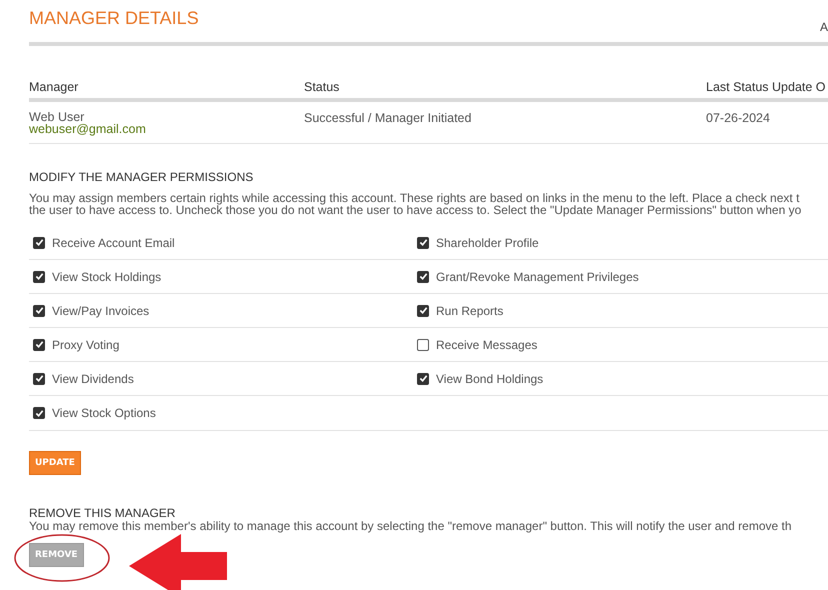 This screenshot has height=590, width=828. Describe the element at coordinates (102, 513) in the screenshot. I see `section-heading: REMOVE THIS MANAGER` at that location.